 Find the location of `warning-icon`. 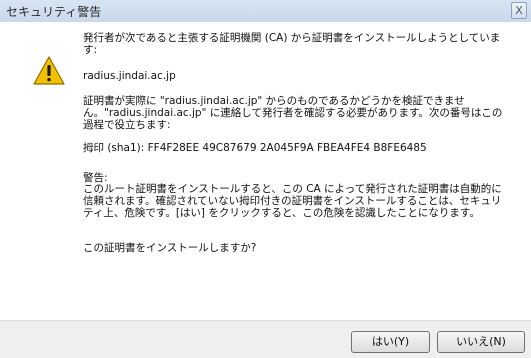

warning-icon is located at coordinates (49, 70).